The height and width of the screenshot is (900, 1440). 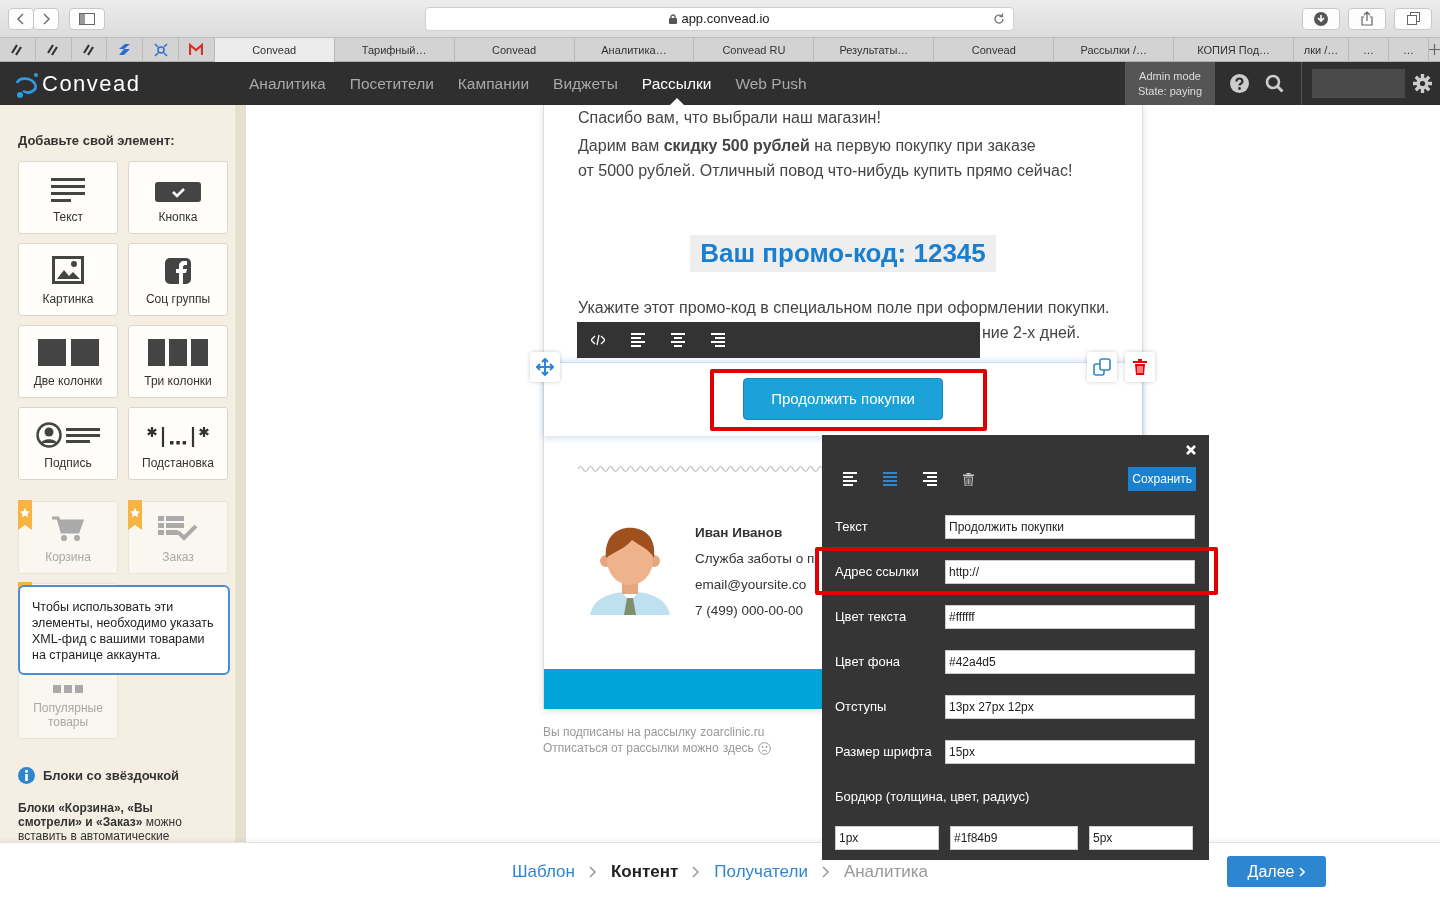 What do you see at coordinates (620, 732) in the screenshot?
I see `subscription-text: Вы подписаны на рассылку` at bounding box center [620, 732].